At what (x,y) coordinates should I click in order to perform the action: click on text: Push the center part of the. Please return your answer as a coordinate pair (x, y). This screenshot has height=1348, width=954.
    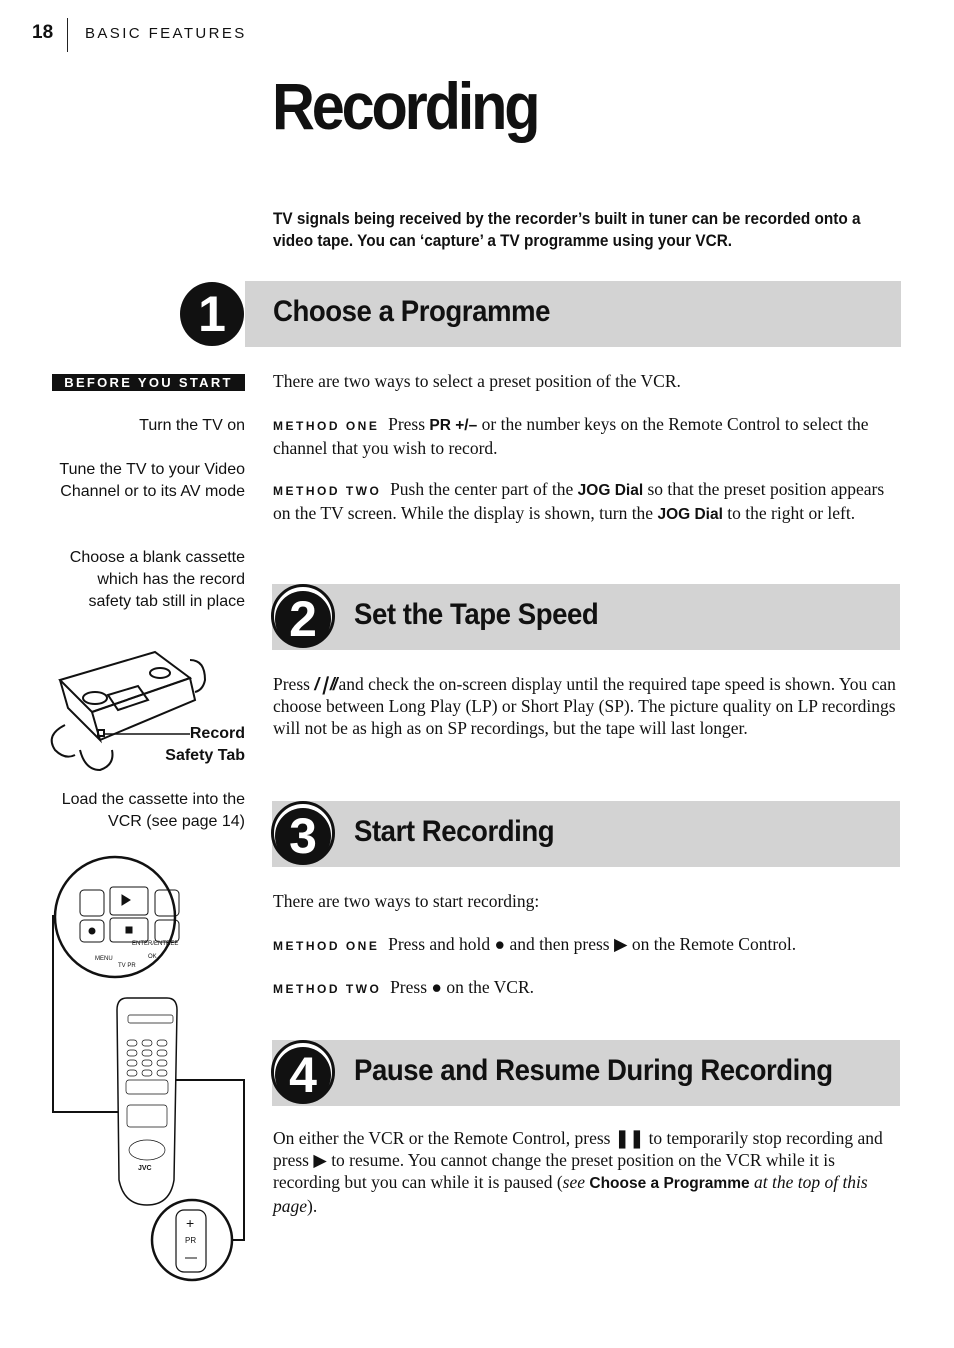
    Looking at the image, I should click on (484, 489).